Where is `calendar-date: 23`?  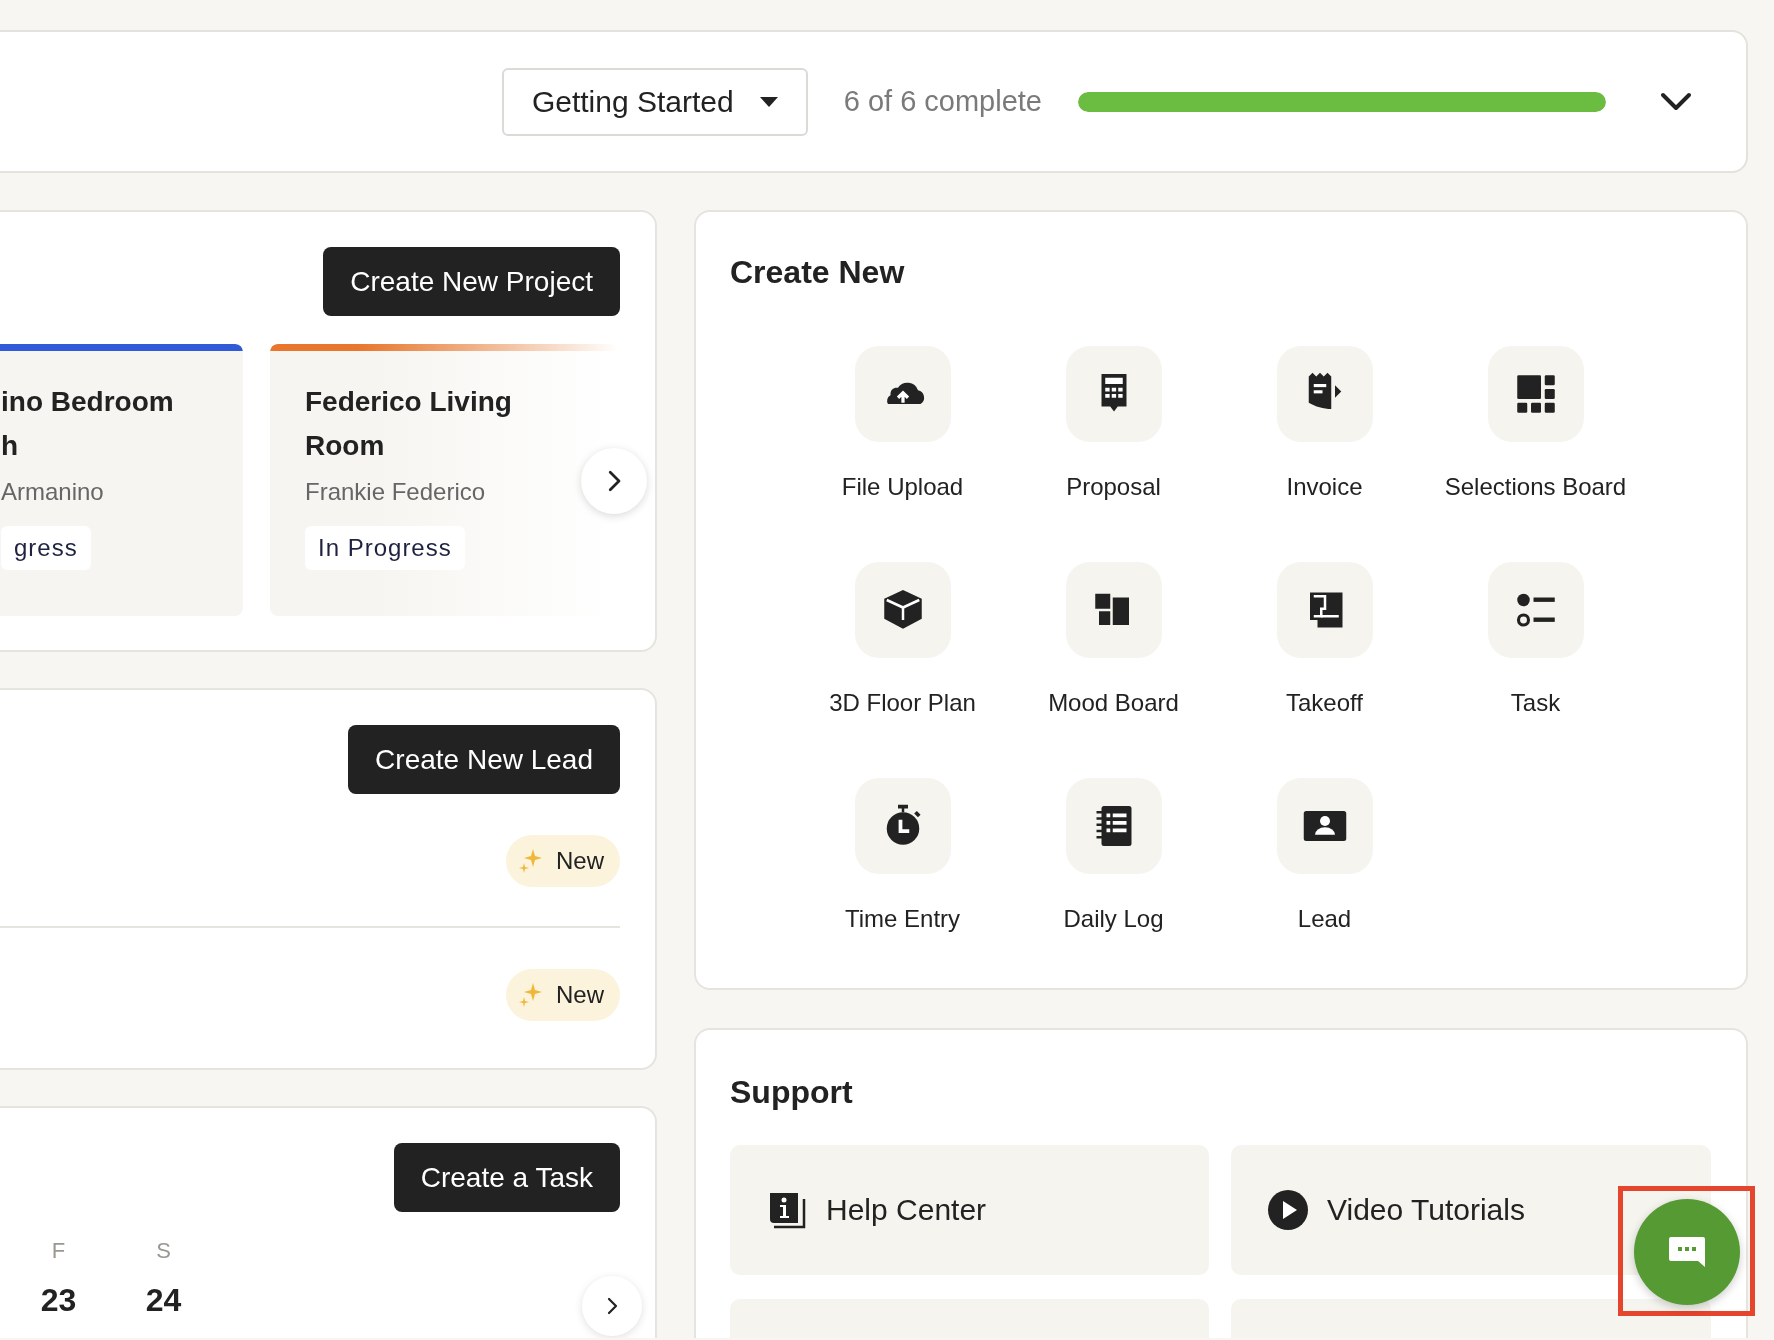 calendar-date: 23 is located at coordinates (58, 1300).